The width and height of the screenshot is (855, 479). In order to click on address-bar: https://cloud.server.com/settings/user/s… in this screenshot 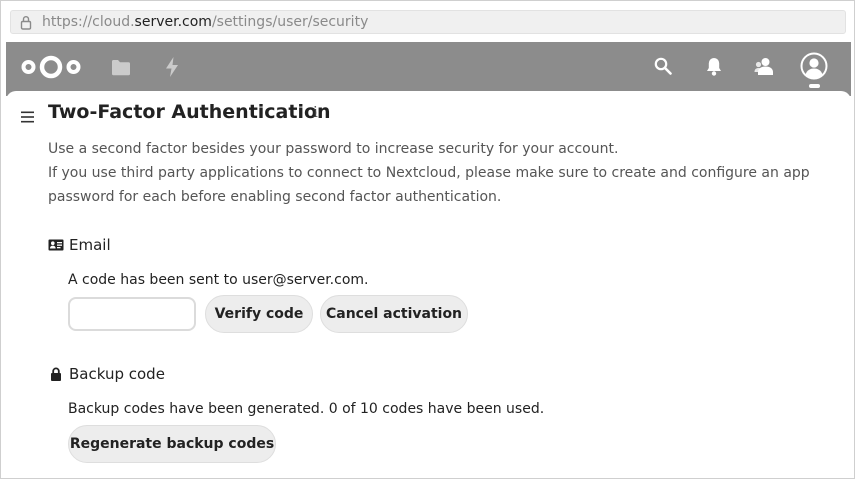, I will do `click(428, 22)`.